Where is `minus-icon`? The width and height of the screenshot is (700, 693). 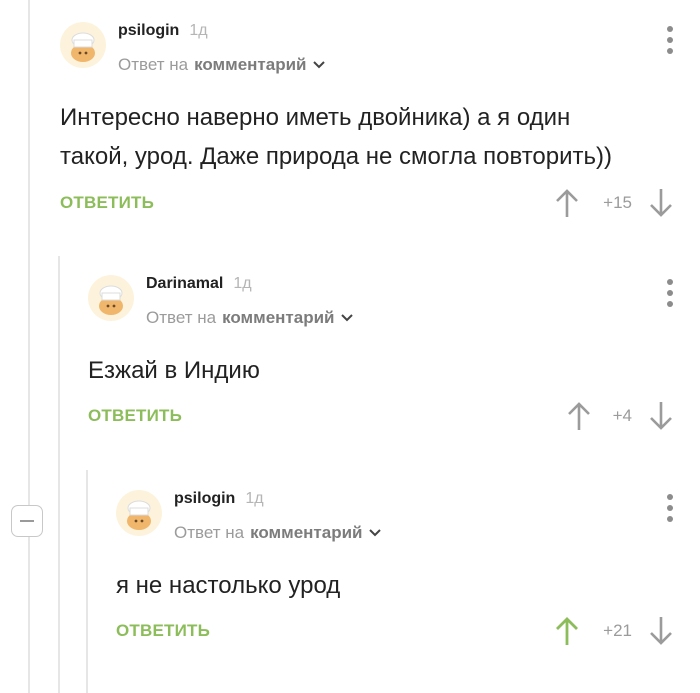 minus-icon is located at coordinates (27, 521).